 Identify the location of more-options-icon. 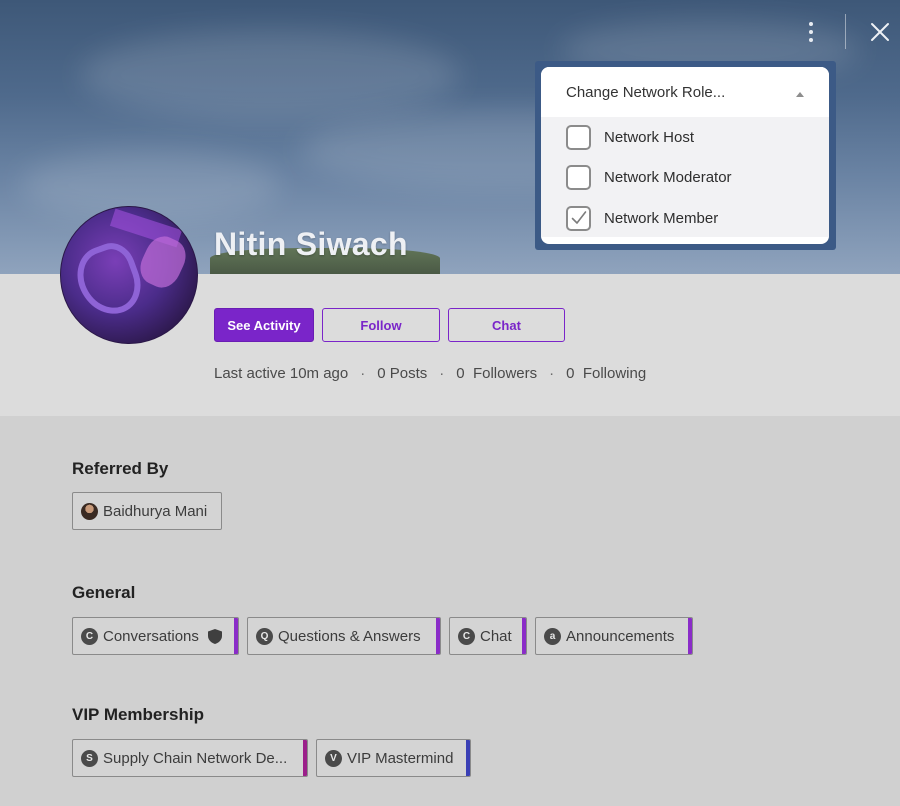
(811, 32).